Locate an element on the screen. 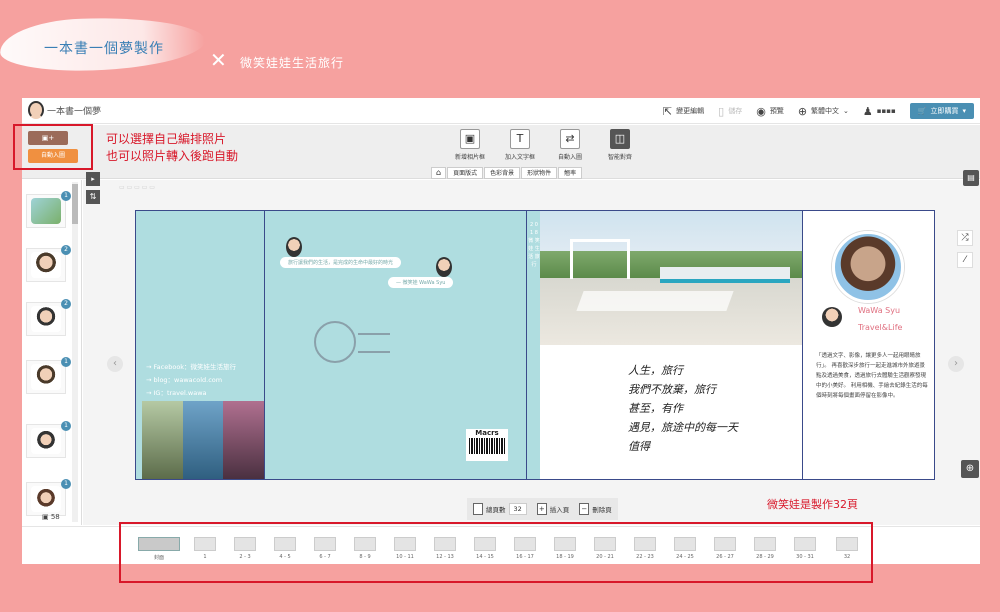  total-pages-select: 32 is located at coordinates (517, 509).